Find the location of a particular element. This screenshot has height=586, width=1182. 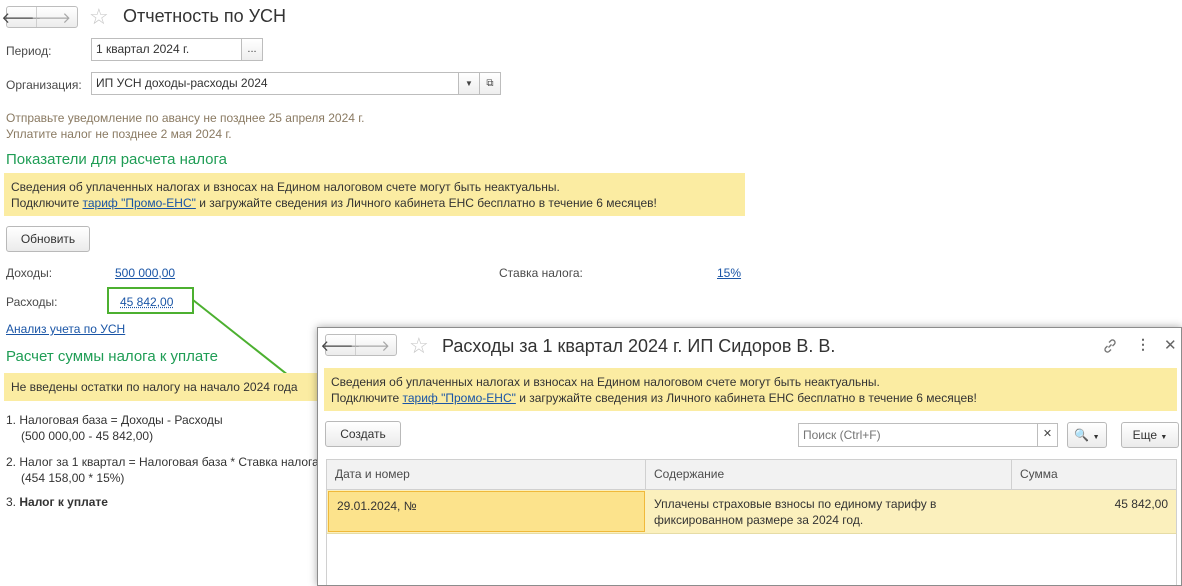

link-icon is located at coordinates (1110, 346).